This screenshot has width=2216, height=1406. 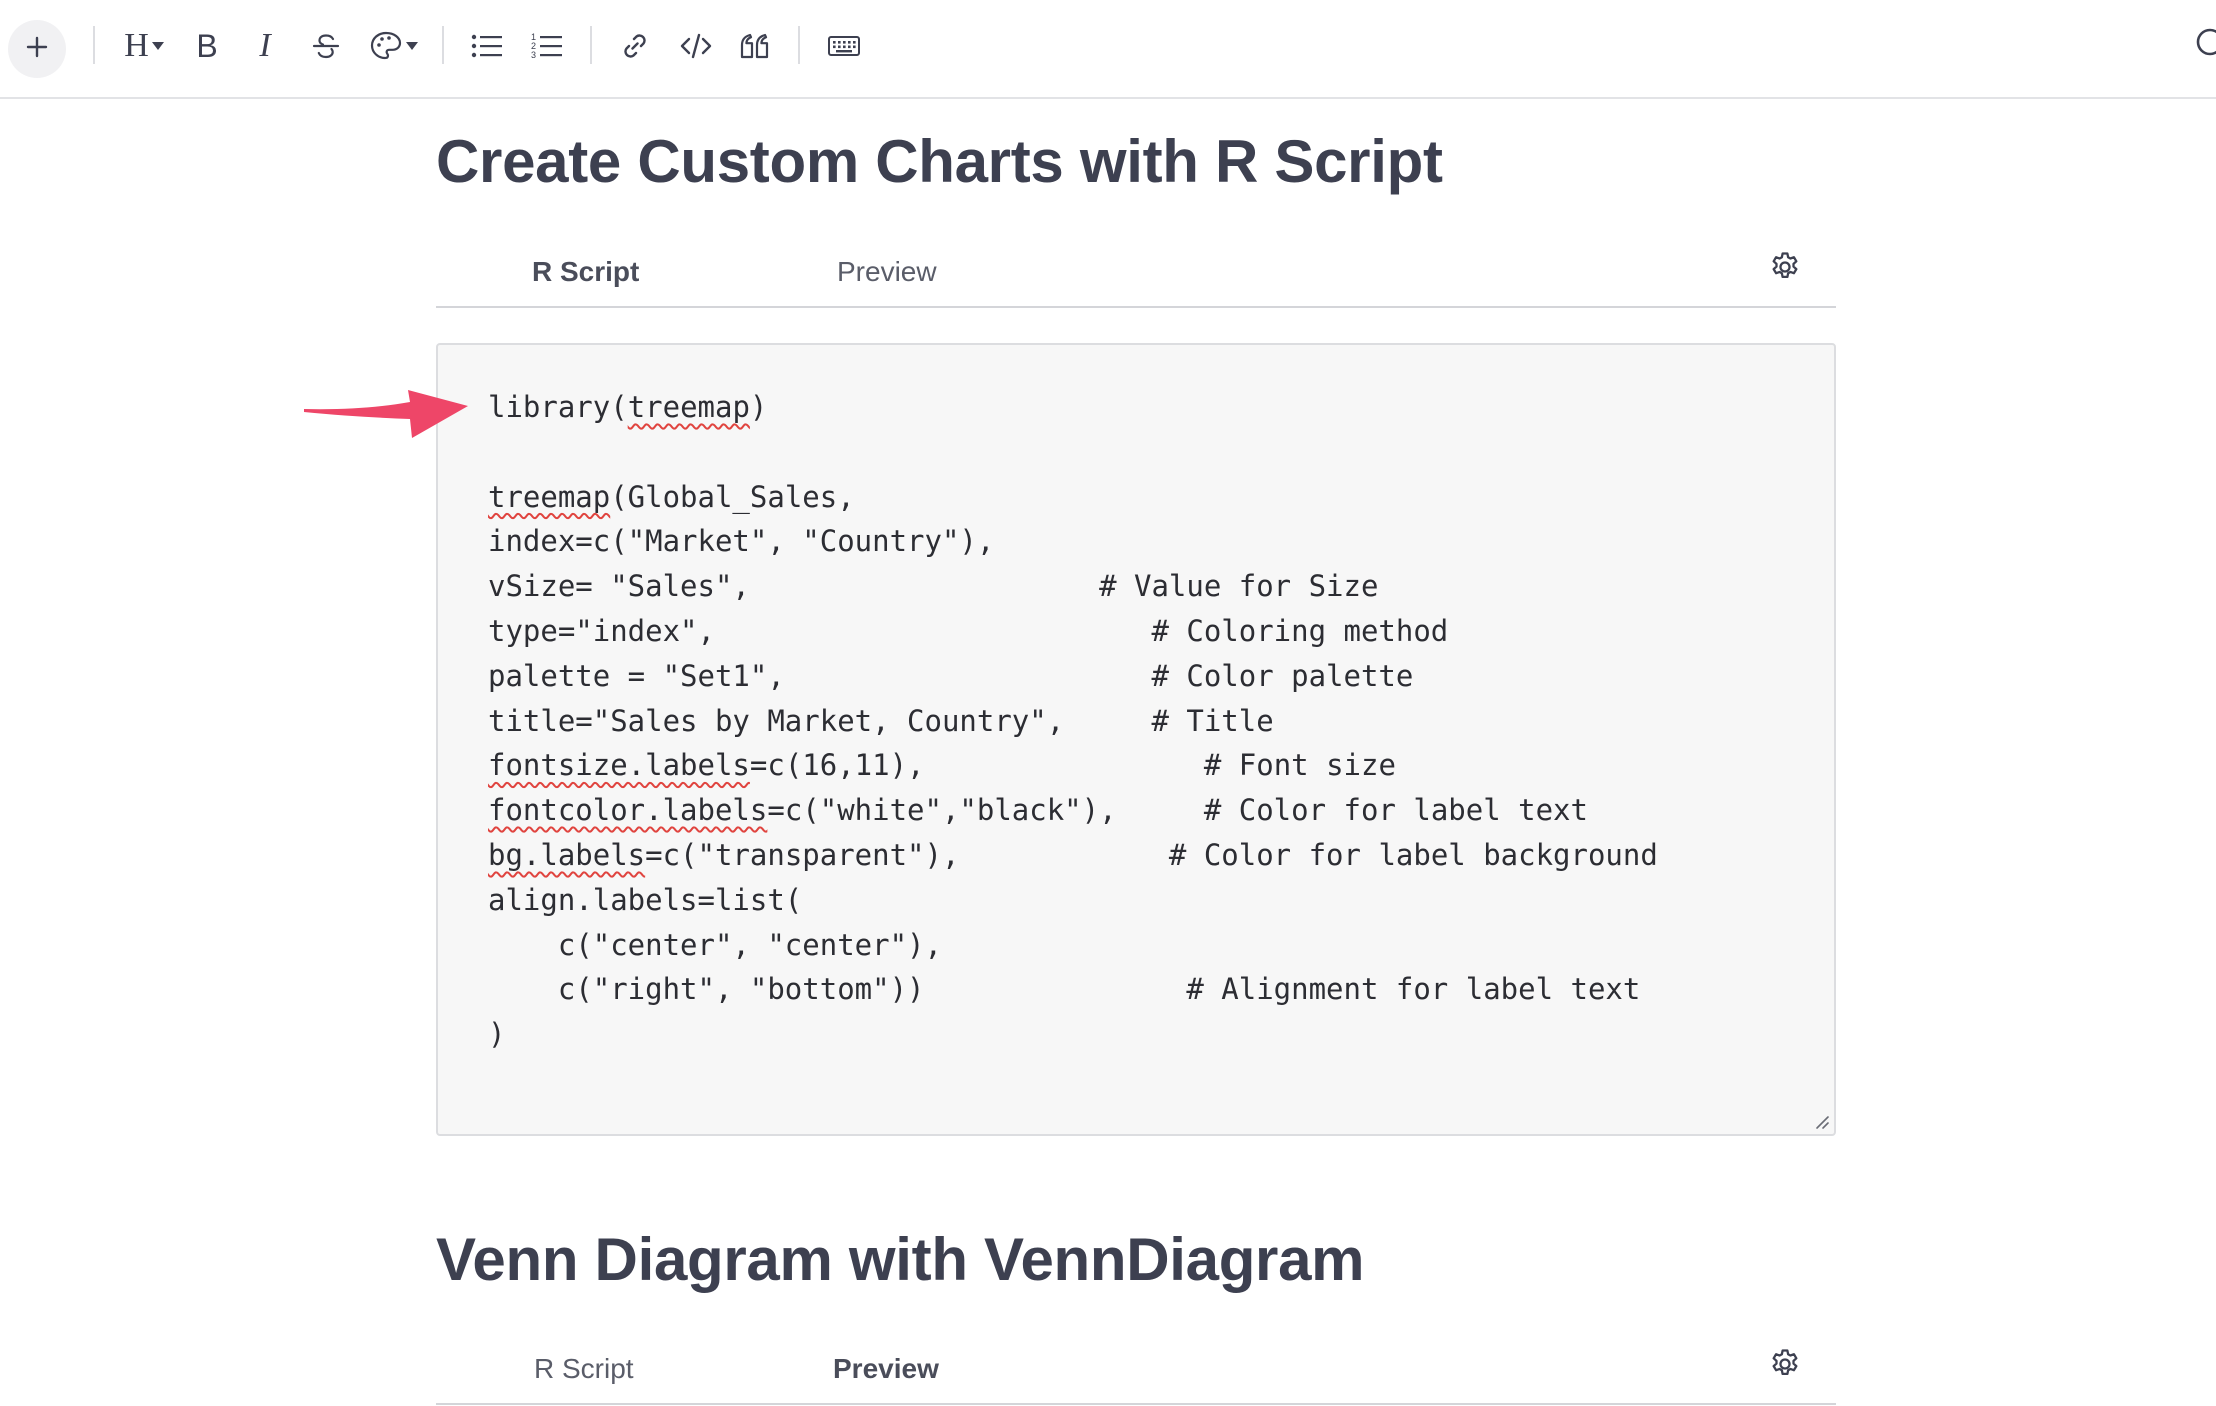 I want to click on bold-icon: B, so click(x=207, y=45).